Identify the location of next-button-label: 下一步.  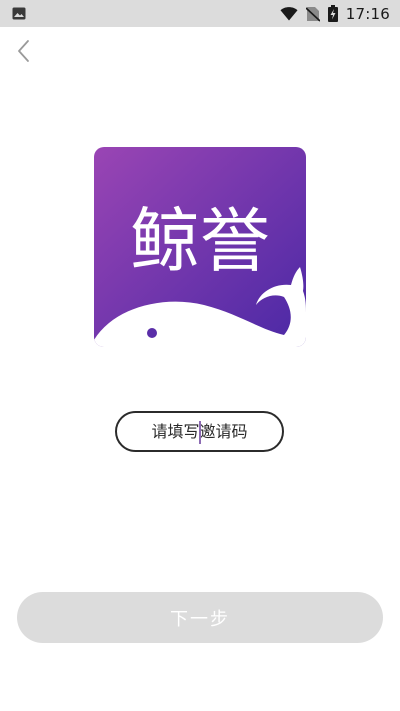
(200, 619).